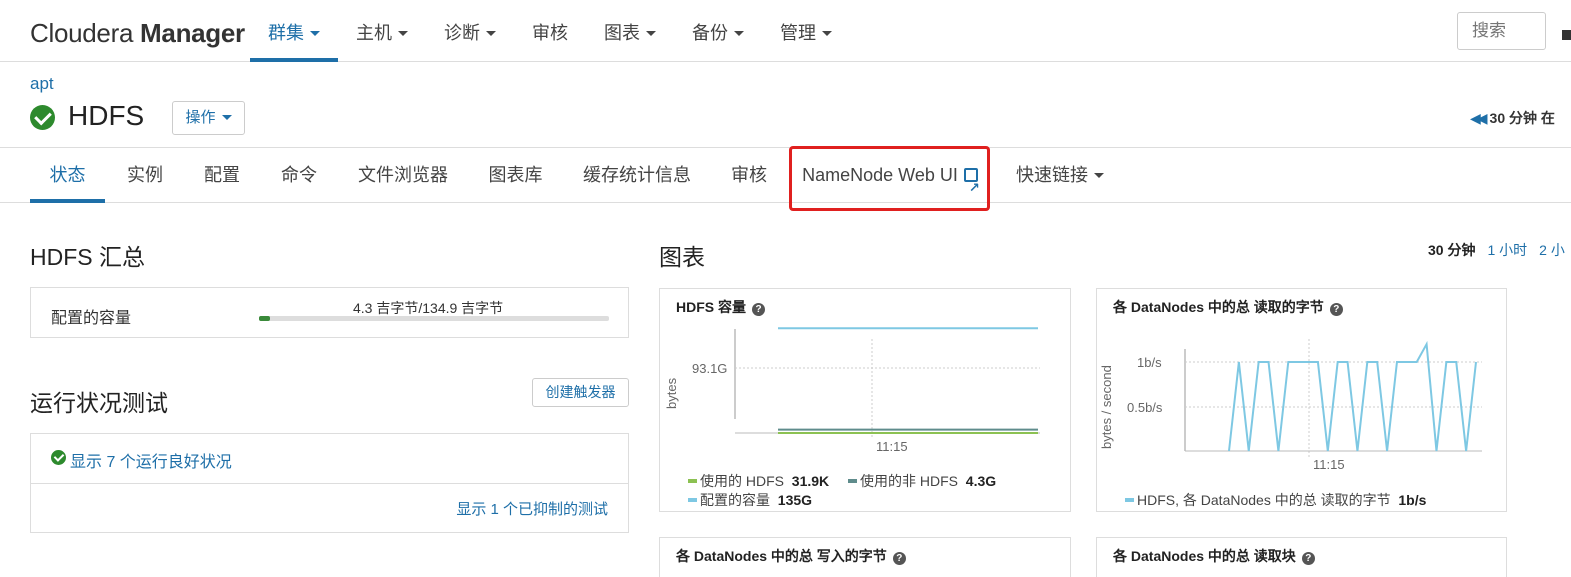  What do you see at coordinates (106, 115) in the screenshot?
I see `page-title: HDFS` at bounding box center [106, 115].